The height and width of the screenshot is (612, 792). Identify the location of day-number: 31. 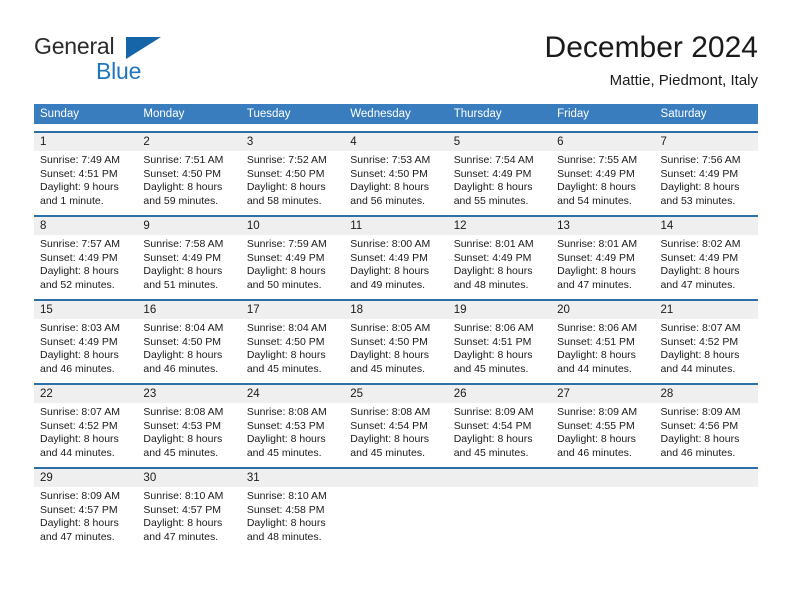
(253, 478).